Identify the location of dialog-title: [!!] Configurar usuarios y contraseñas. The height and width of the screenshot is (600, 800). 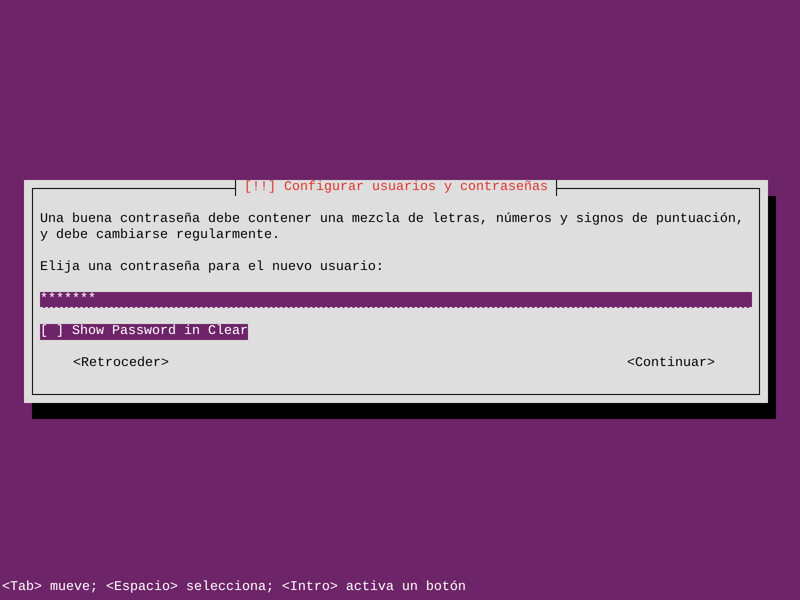
(396, 188).